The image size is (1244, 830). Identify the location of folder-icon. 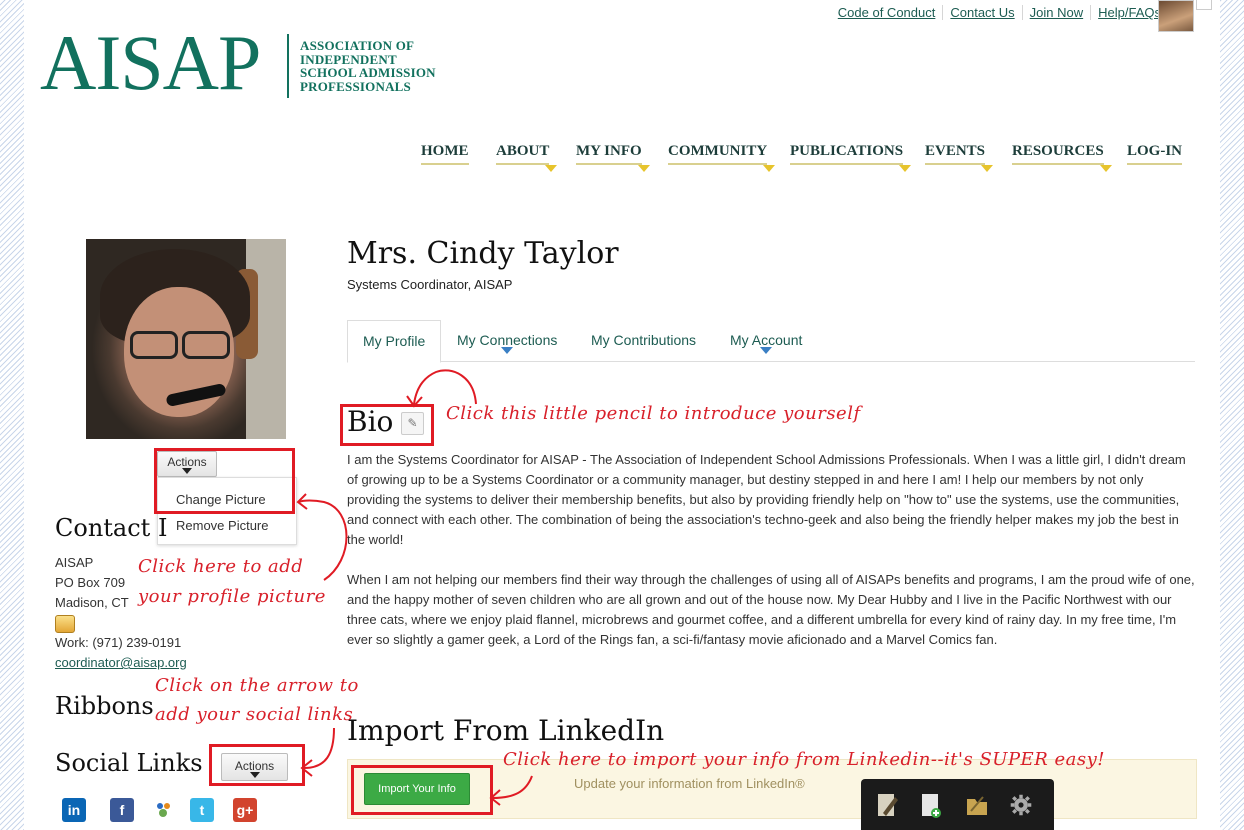
(977, 805).